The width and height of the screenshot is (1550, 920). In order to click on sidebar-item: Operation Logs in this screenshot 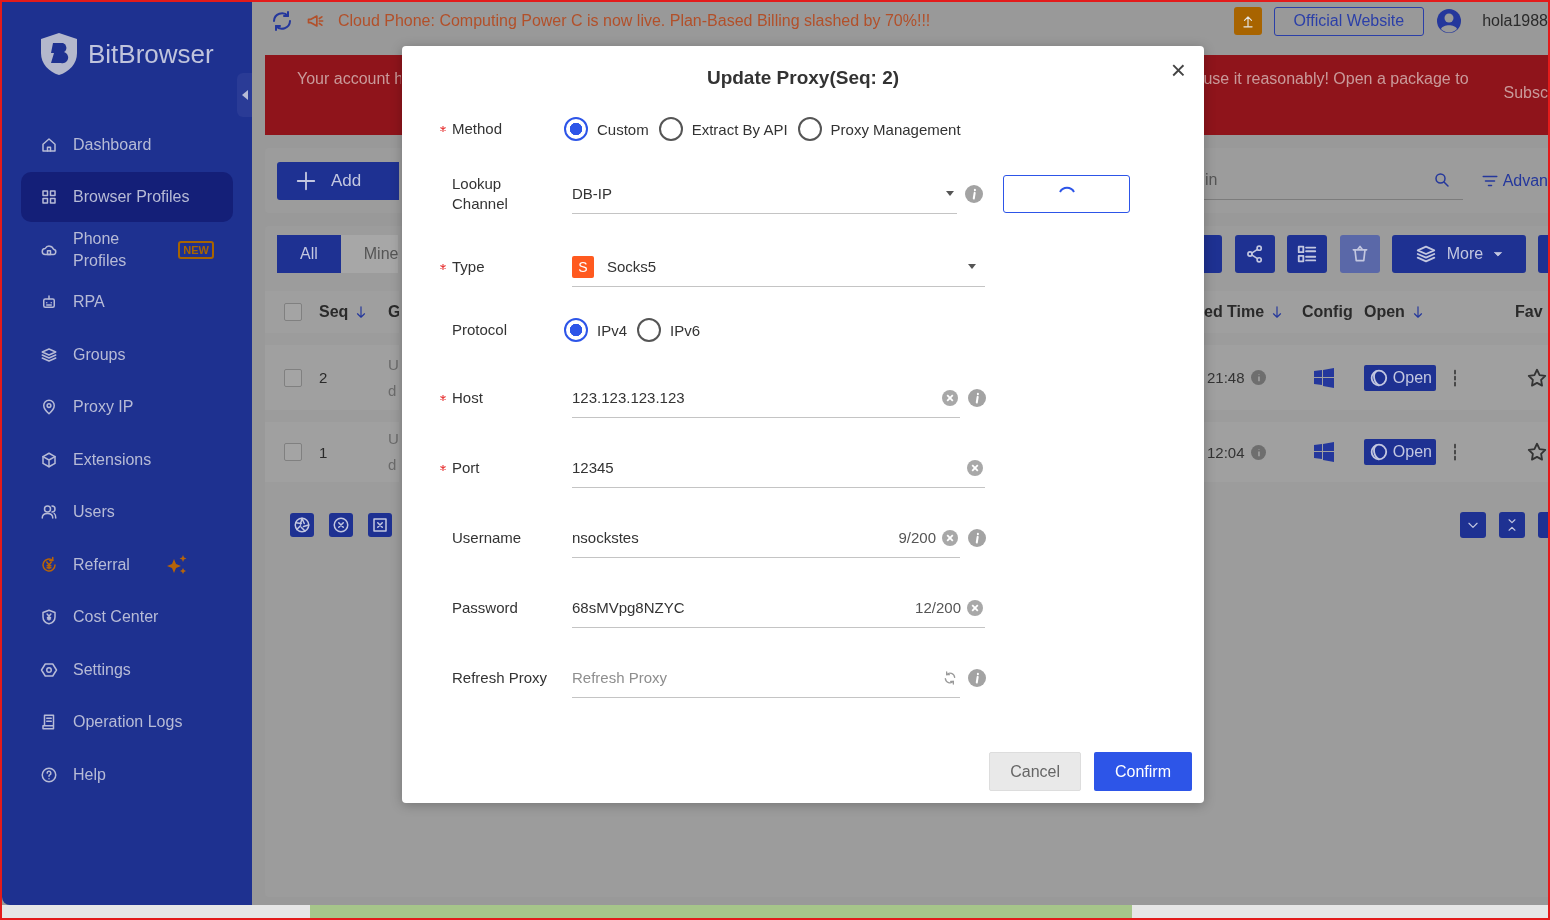, I will do `click(127, 722)`.